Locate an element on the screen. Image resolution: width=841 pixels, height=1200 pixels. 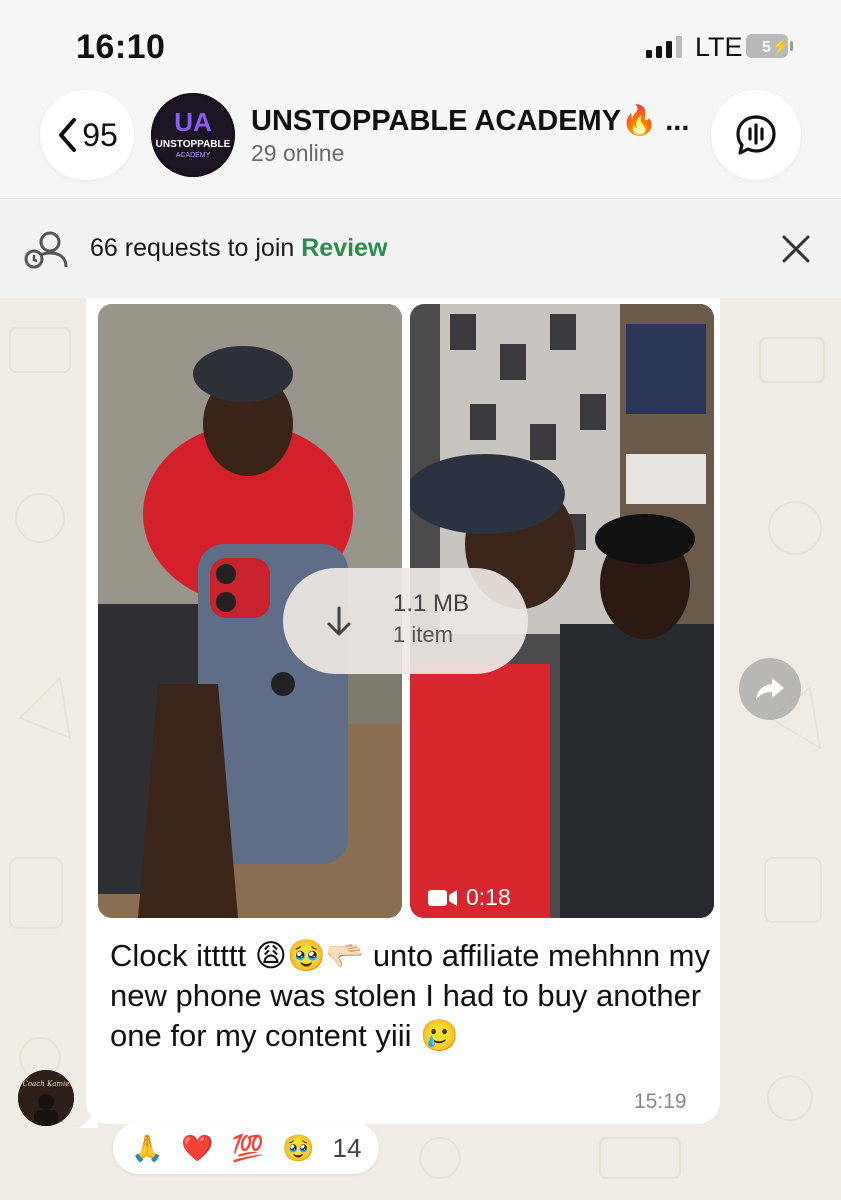
video-duration-label: 0:18 is located at coordinates (488, 897).